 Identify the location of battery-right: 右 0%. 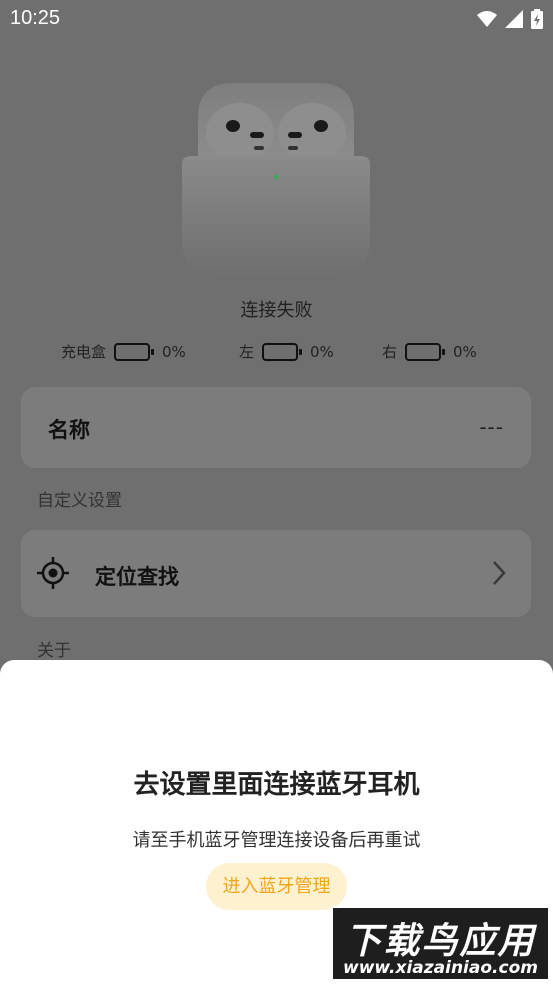
(429, 351).